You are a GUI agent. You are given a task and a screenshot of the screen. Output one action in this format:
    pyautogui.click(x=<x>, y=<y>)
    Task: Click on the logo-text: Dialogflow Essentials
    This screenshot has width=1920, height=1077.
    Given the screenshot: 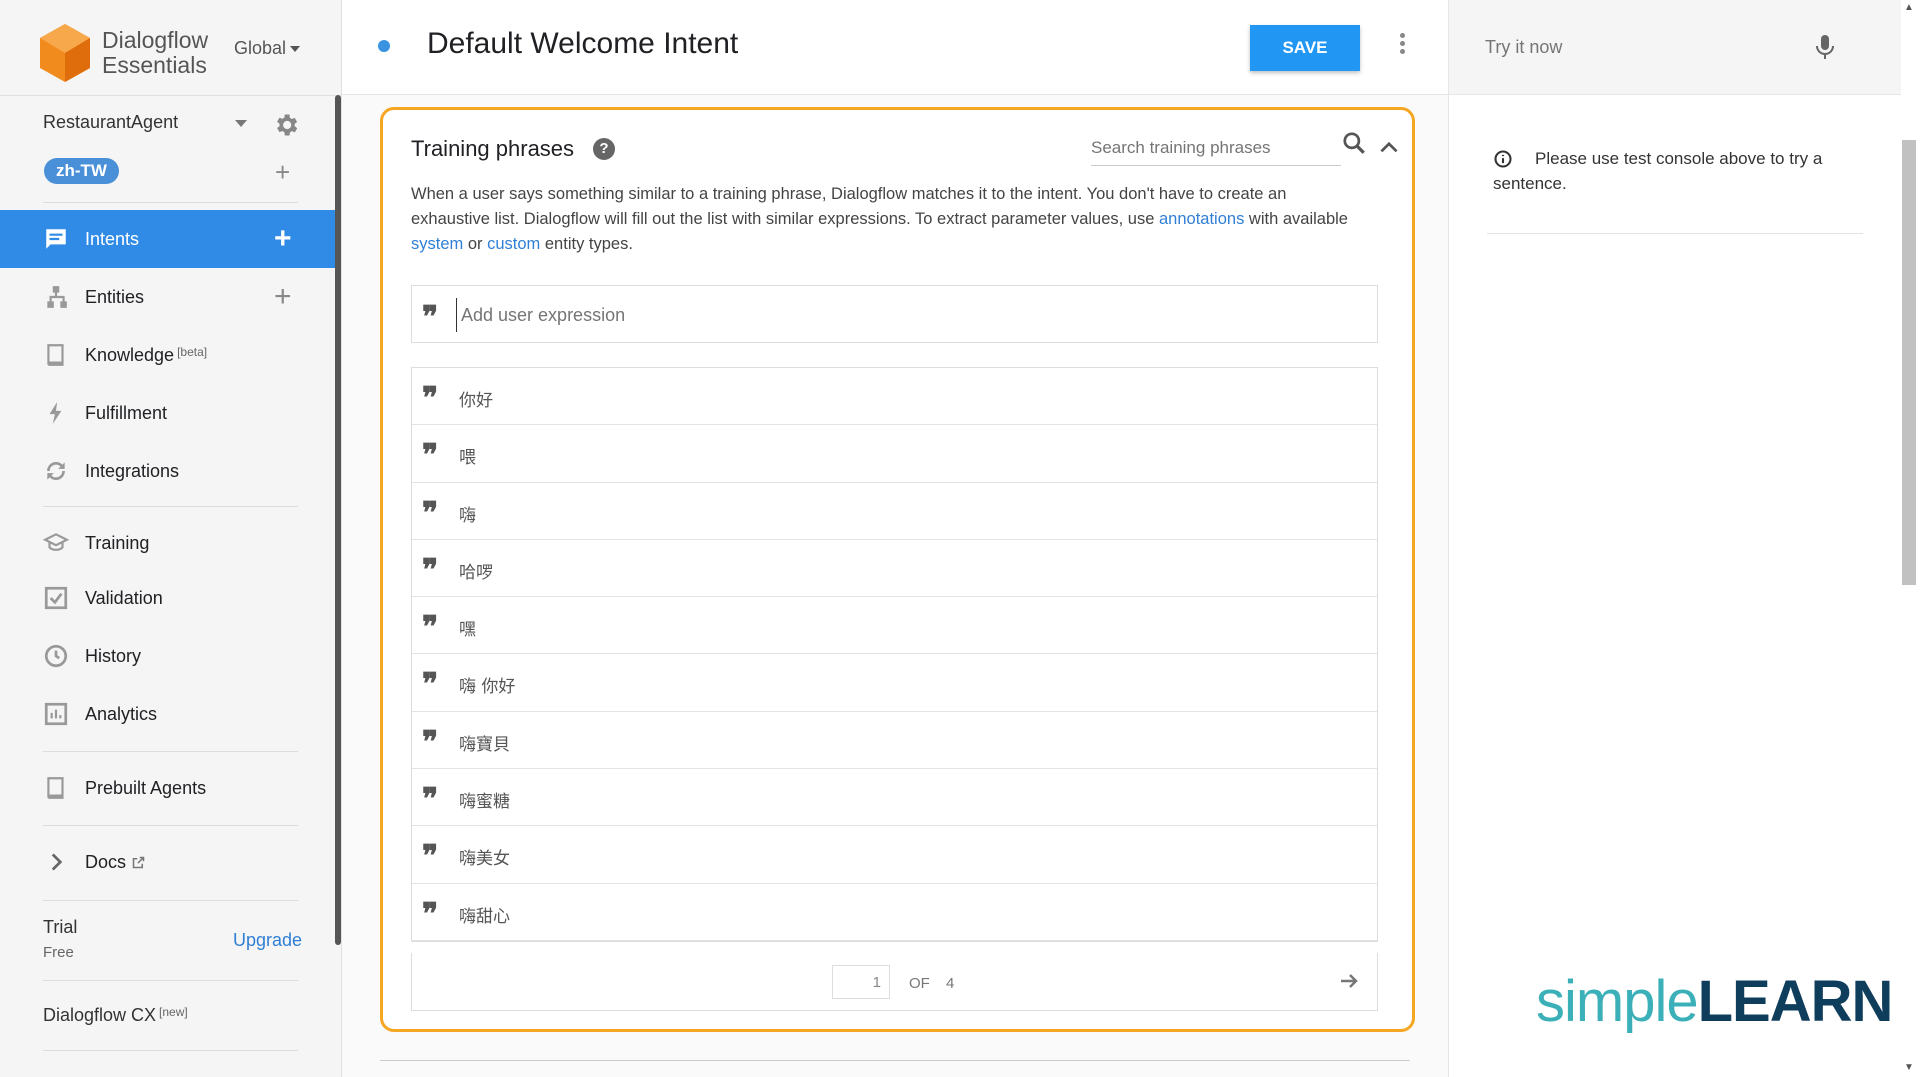 What is the action you would take?
    pyautogui.click(x=155, y=53)
    